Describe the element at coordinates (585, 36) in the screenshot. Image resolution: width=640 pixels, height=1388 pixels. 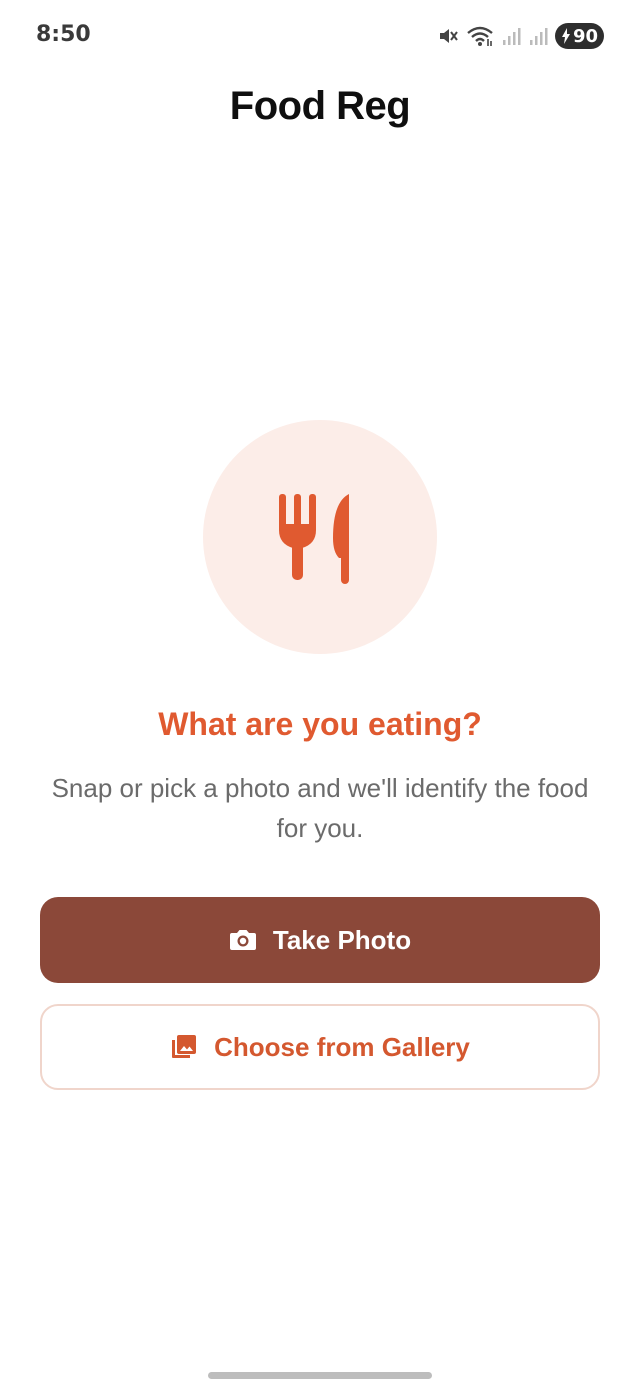
I see `battery-level: 90` at that location.